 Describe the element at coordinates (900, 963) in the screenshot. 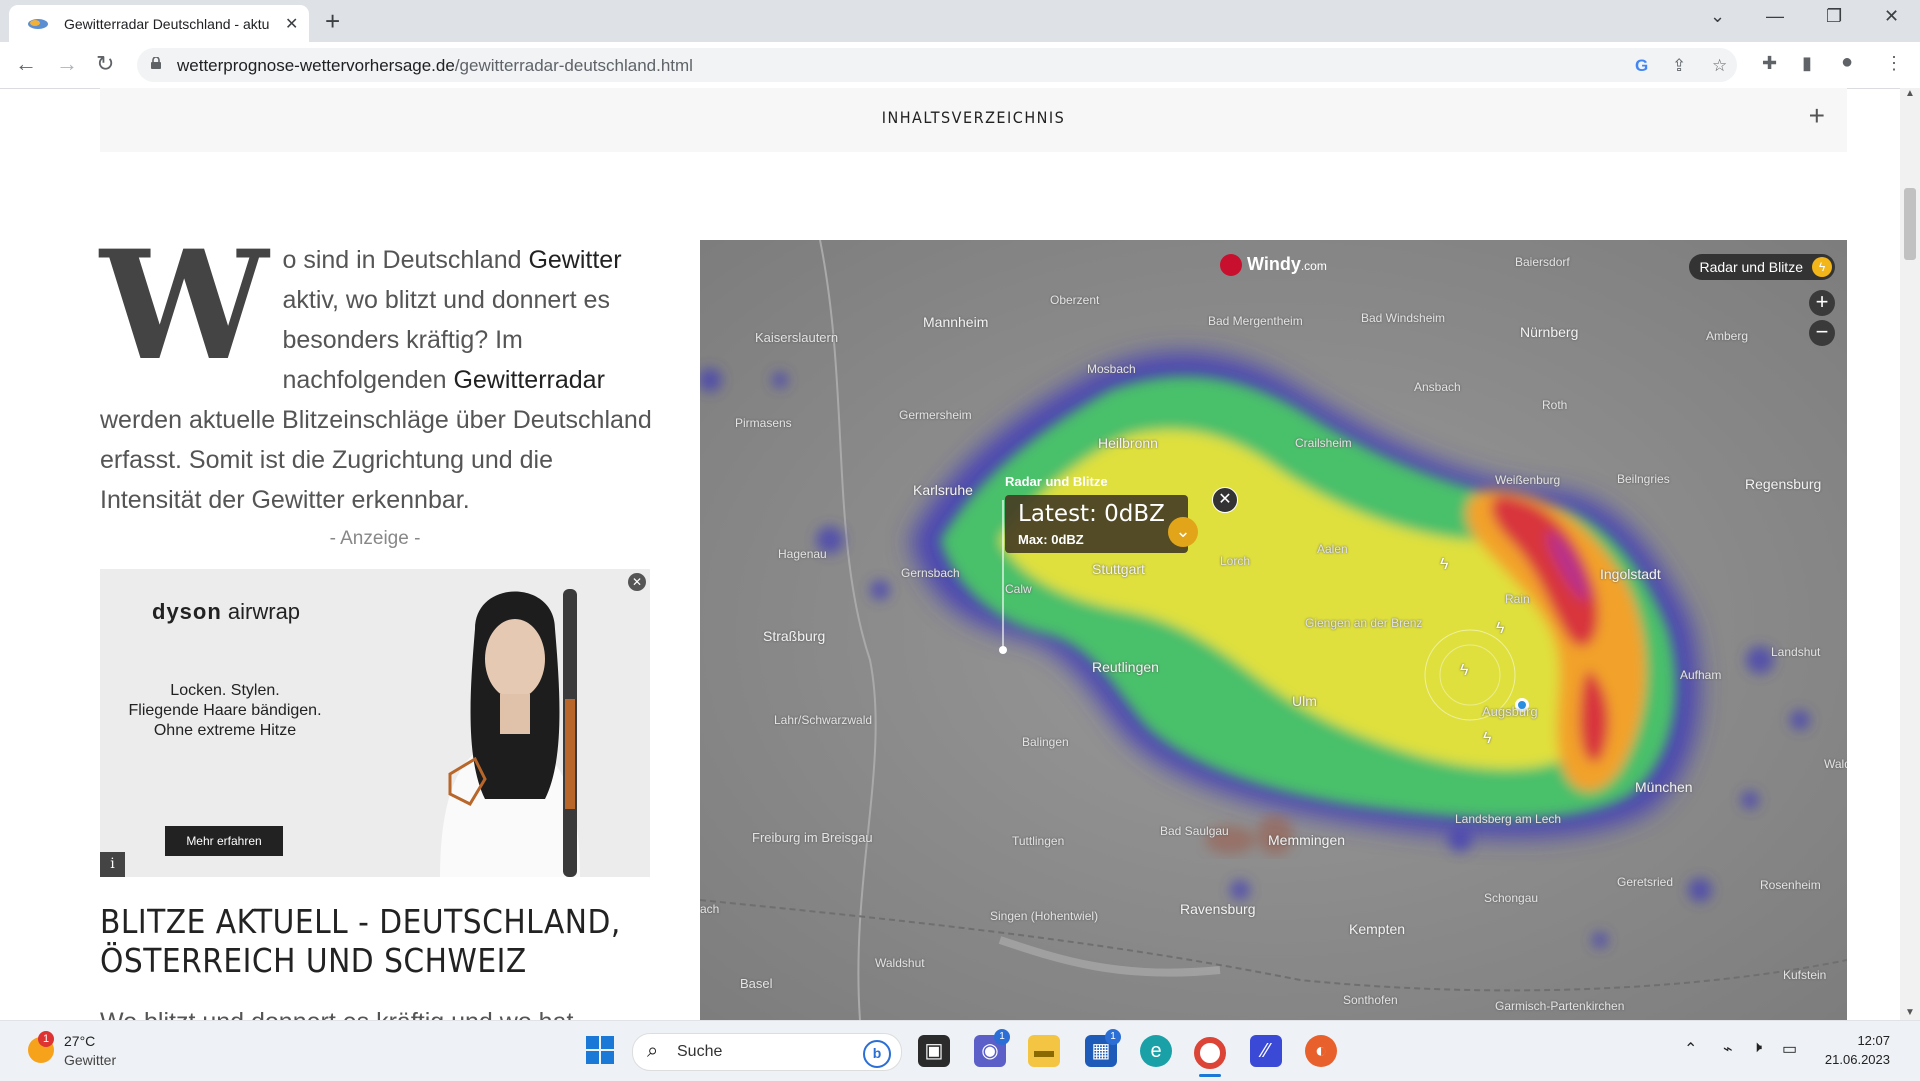

I see `city-label: Waldshut` at that location.